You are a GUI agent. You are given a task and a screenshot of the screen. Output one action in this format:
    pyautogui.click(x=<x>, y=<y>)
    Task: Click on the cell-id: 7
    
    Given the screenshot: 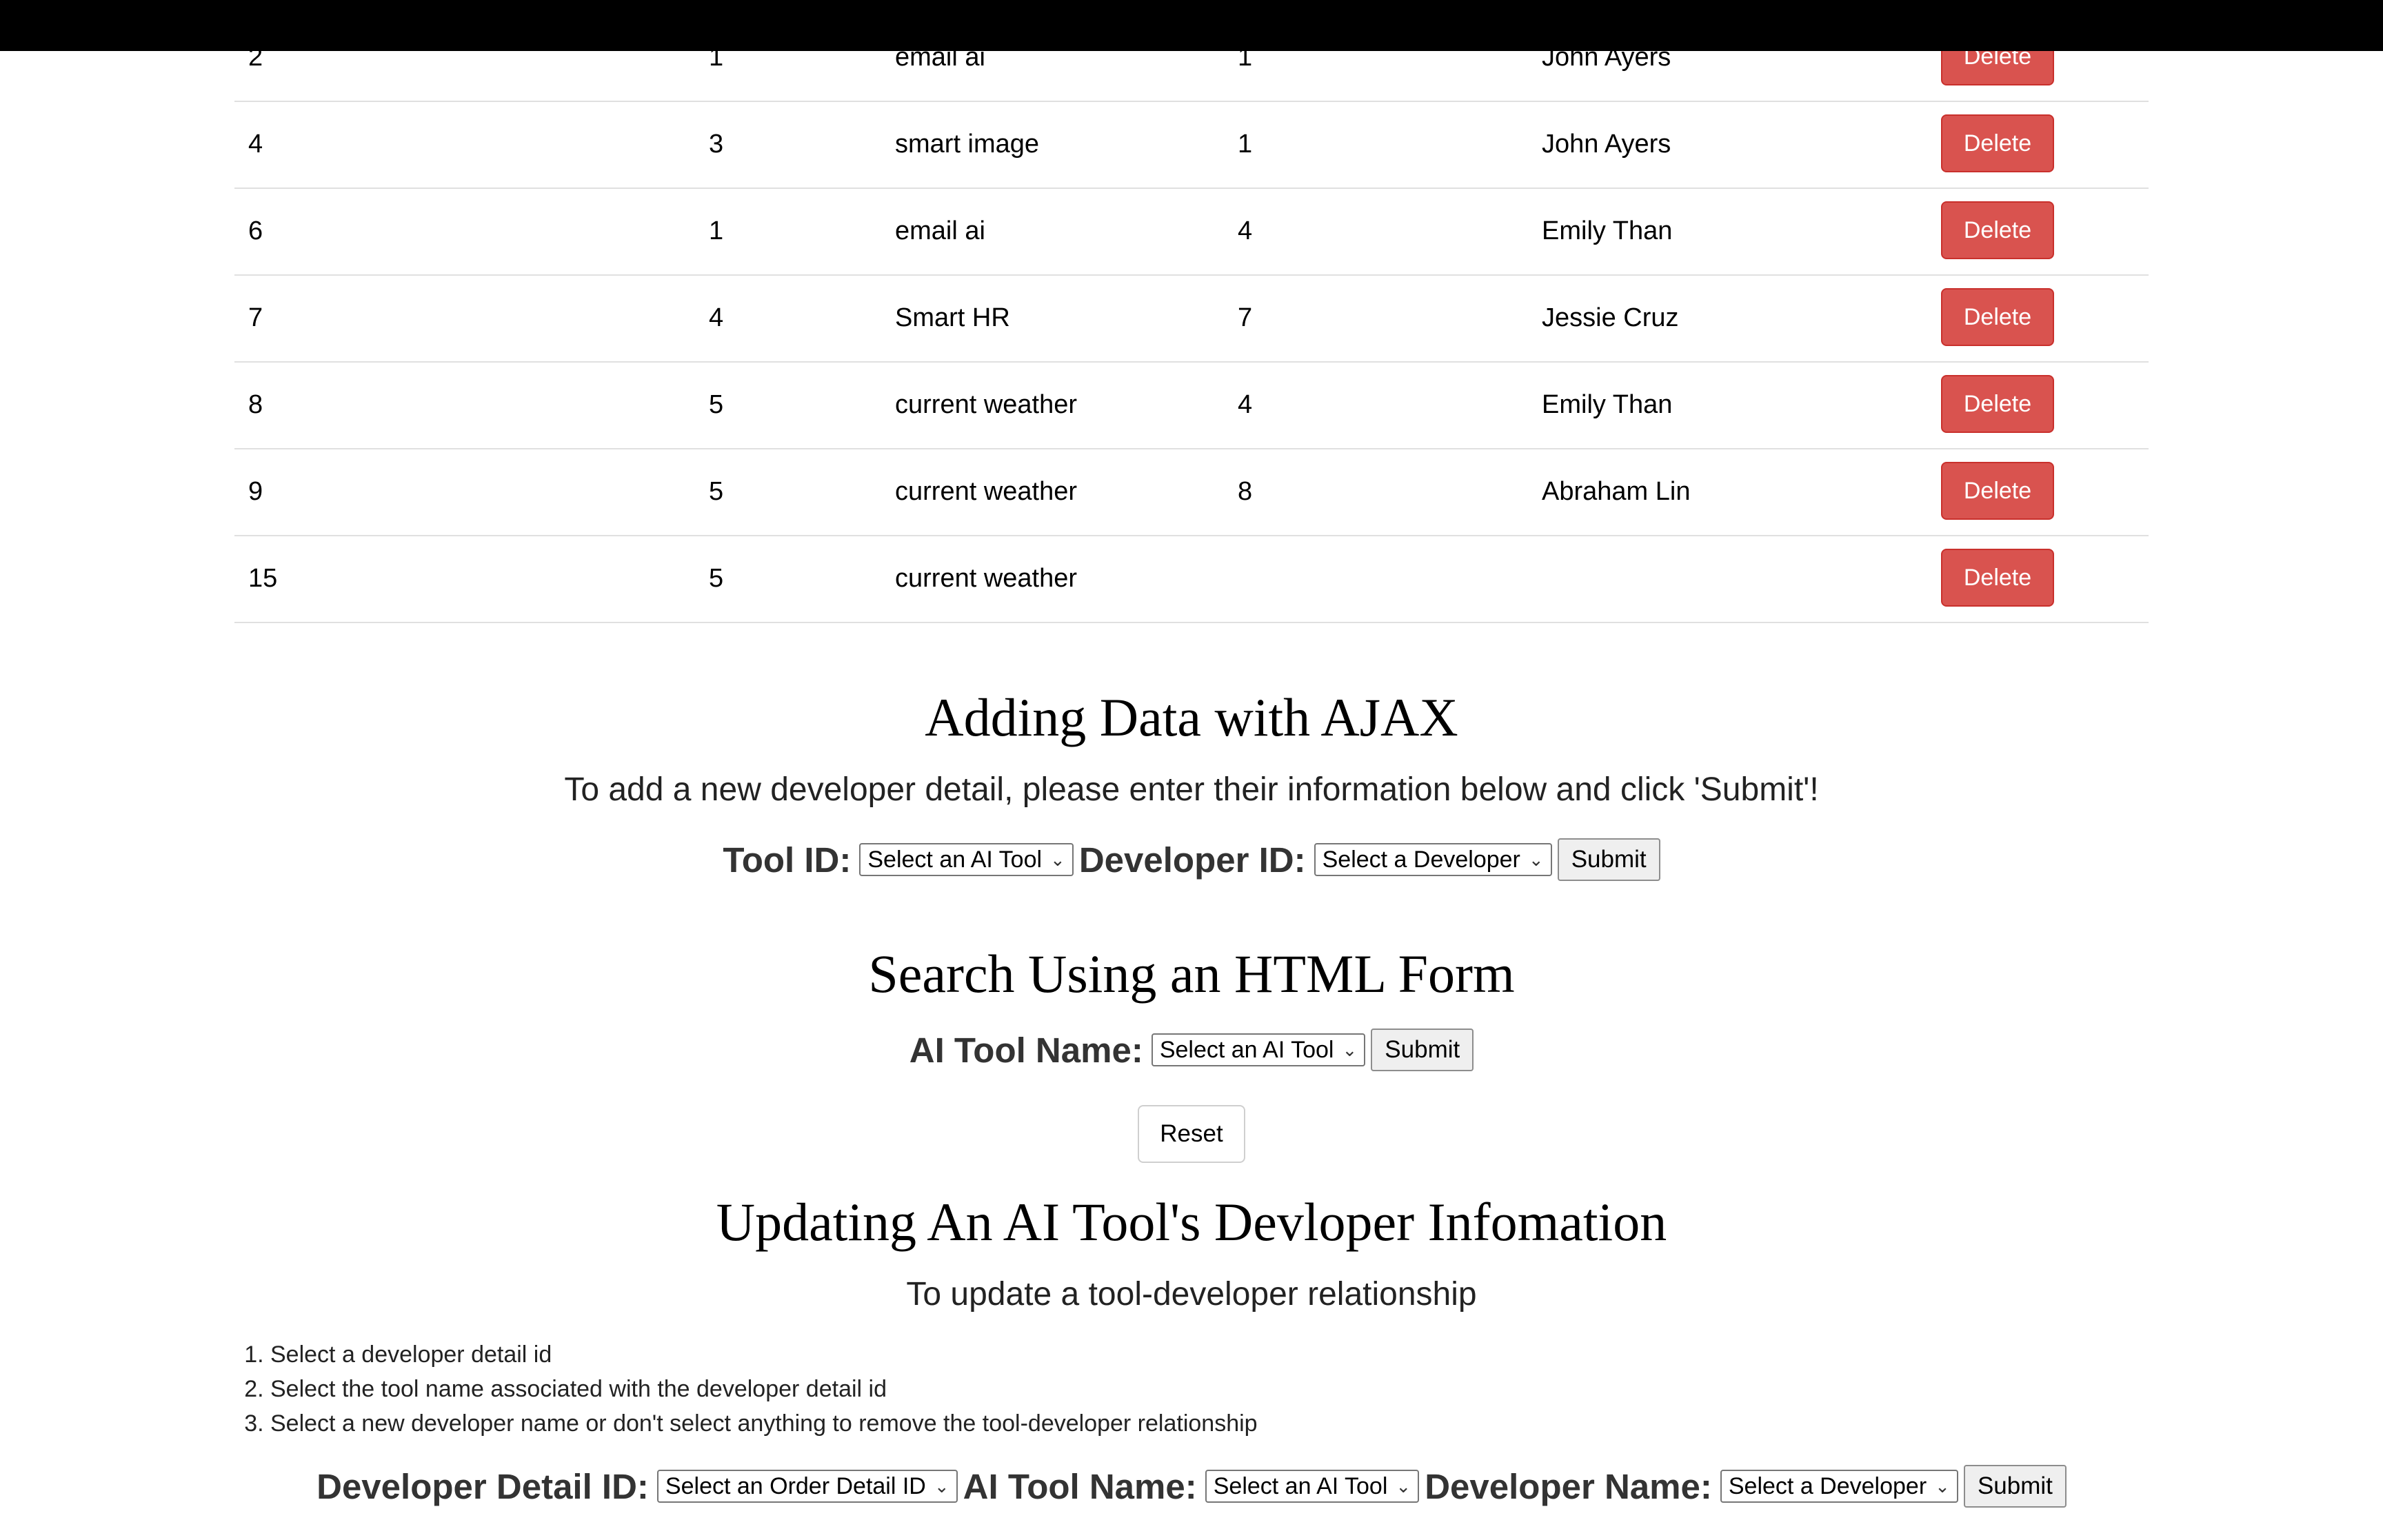 What is the action you would take?
    pyautogui.click(x=255, y=318)
    